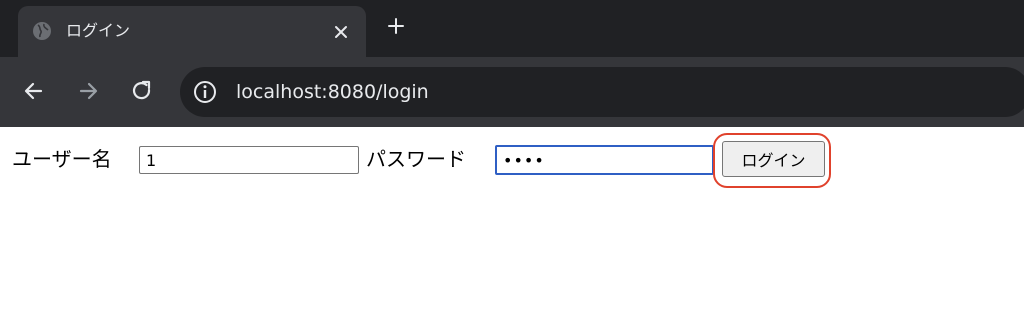 The width and height of the screenshot is (1024, 314). What do you see at coordinates (88, 91) in the screenshot?
I see `arrow-right-icon` at bounding box center [88, 91].